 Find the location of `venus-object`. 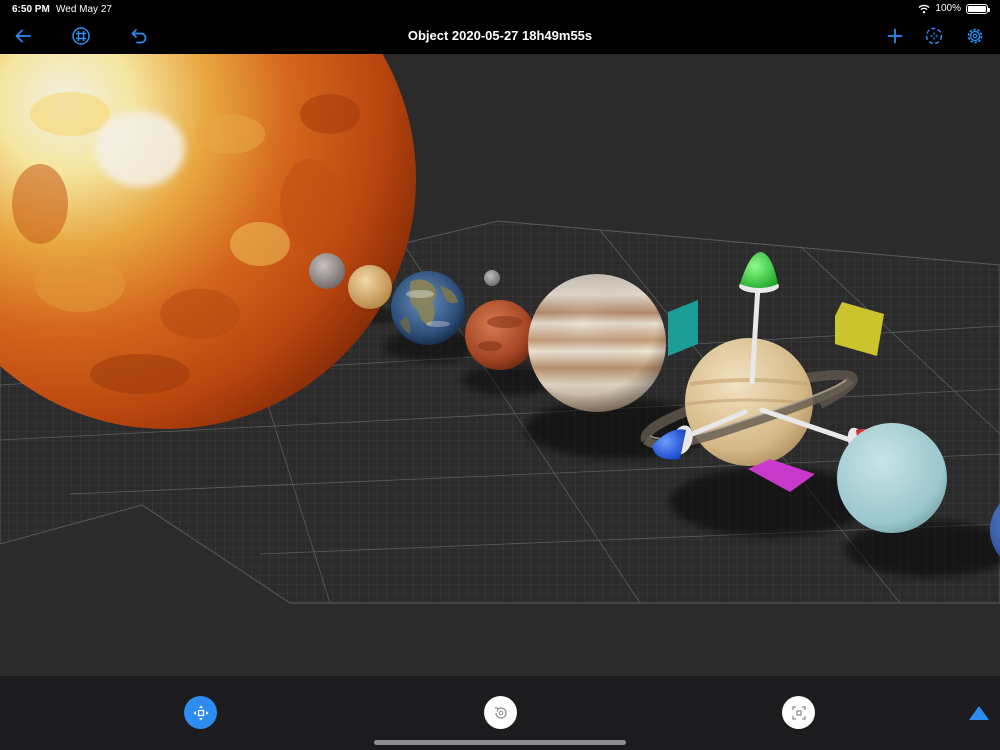

venus-object is located at coordinates (370, 287).